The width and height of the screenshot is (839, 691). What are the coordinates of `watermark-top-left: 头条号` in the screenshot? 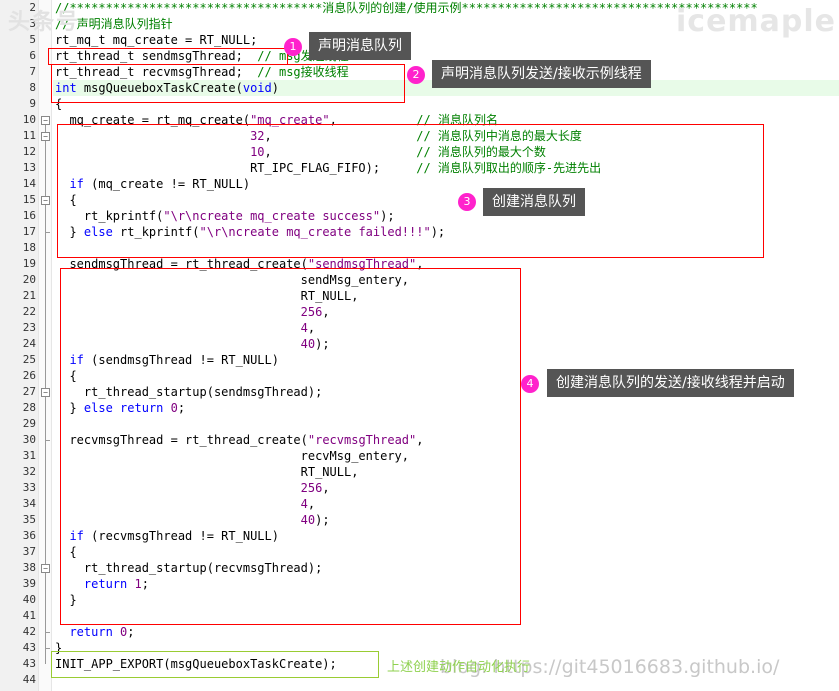 It's located at (44, 22).